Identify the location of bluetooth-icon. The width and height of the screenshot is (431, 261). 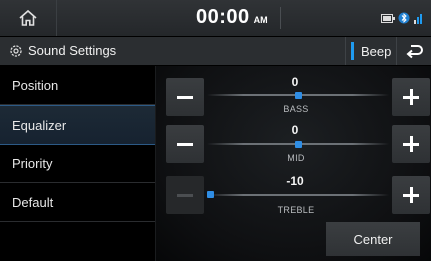
(404, 18).